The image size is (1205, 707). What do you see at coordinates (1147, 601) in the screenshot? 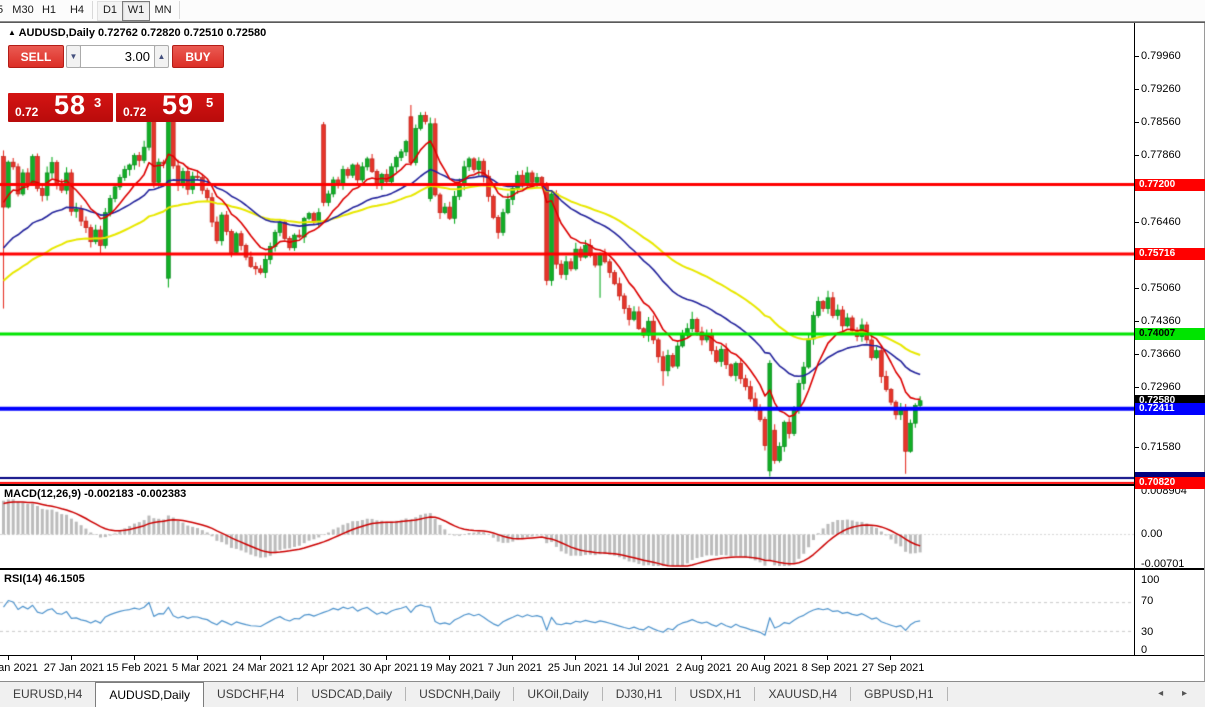
I see `rsi-tick-label: 70` at bounding box center [1147, 601].